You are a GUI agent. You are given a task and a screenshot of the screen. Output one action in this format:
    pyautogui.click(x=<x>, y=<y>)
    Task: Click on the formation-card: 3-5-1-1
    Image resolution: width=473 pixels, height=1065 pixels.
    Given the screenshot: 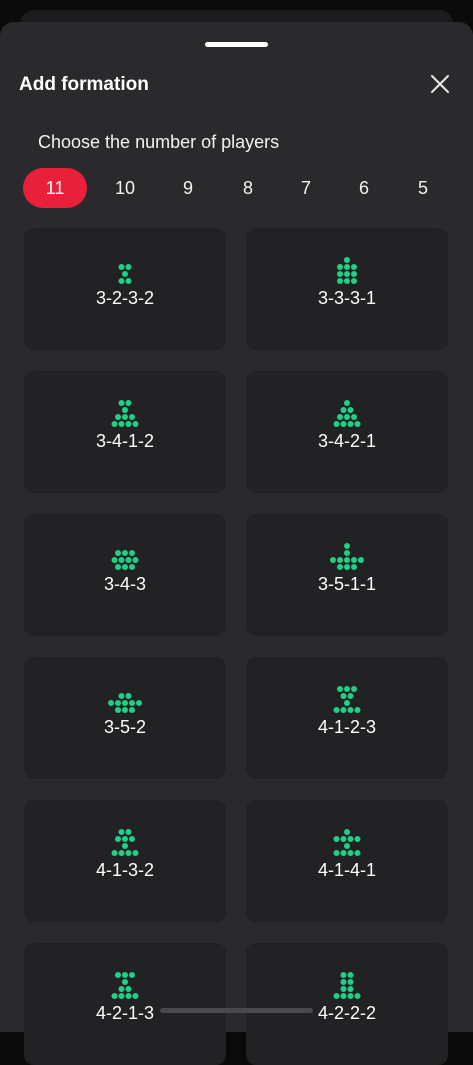 What is the action you would take?
    pyautogui.click(x=347, y=575)
    